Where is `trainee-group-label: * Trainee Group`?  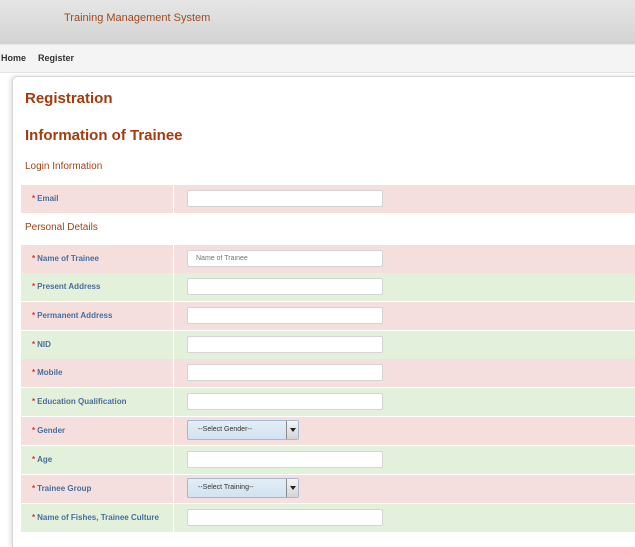 trainee-group-label: * Trainee Group is located at coordinates (97, 489).